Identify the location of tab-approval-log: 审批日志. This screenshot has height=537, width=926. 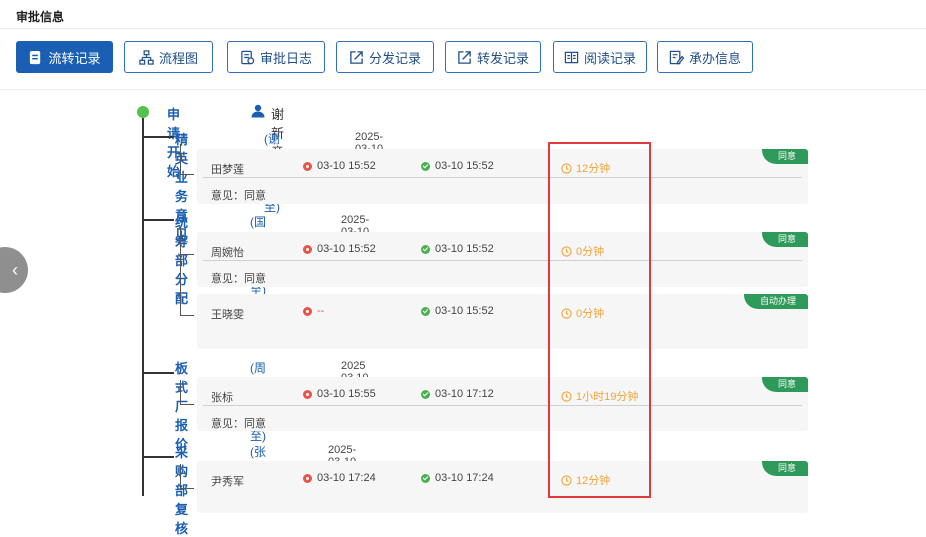
(276, 57).